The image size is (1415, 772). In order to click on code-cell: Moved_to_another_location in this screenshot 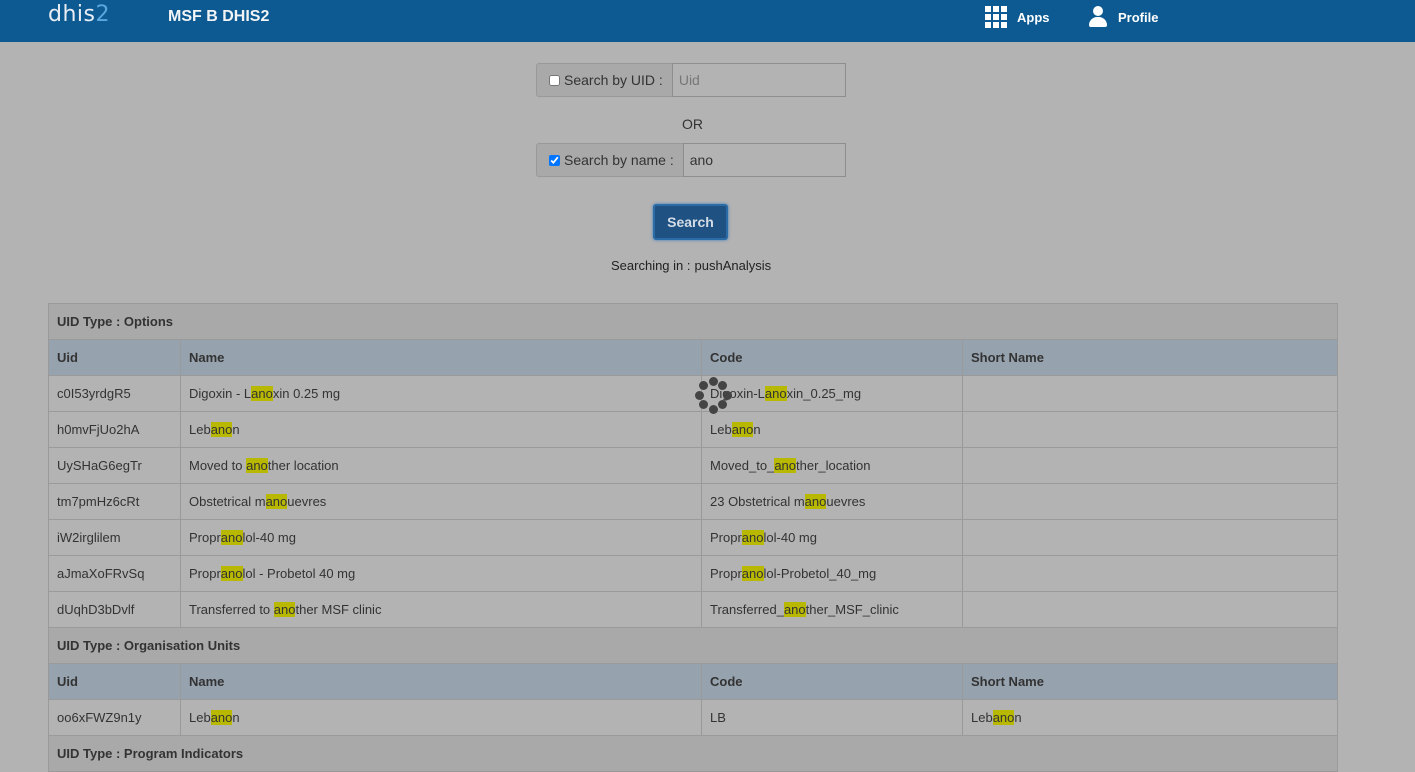, I will do `click(832, 465)`.